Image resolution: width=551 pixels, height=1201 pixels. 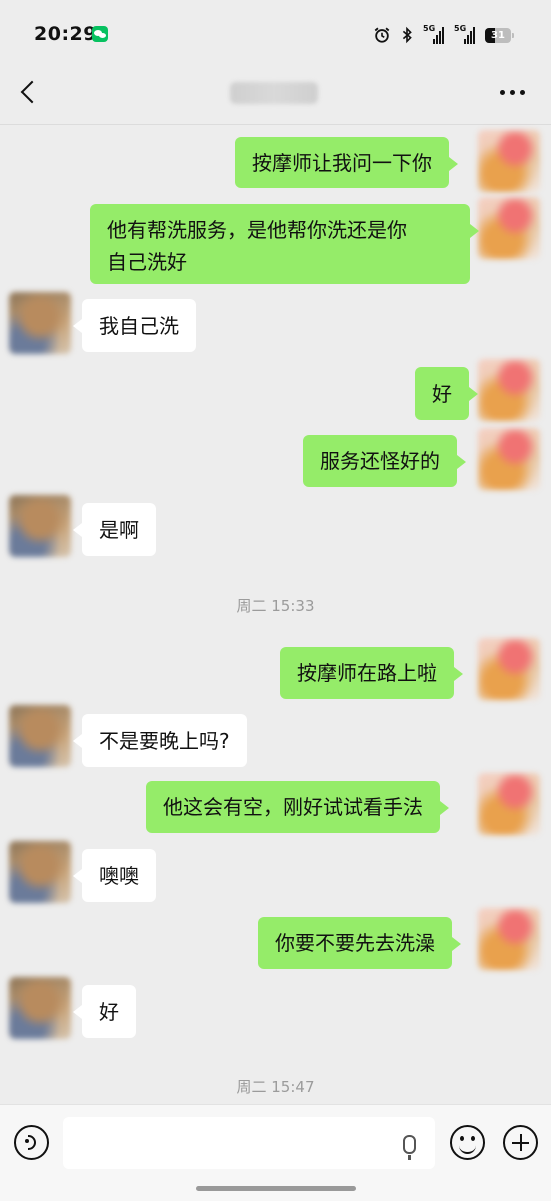 What do you see at coordinates (134, 325) in the screenshot?
I see `message-bubble-contact: 我自己洗` at bounding box center [134, 325].